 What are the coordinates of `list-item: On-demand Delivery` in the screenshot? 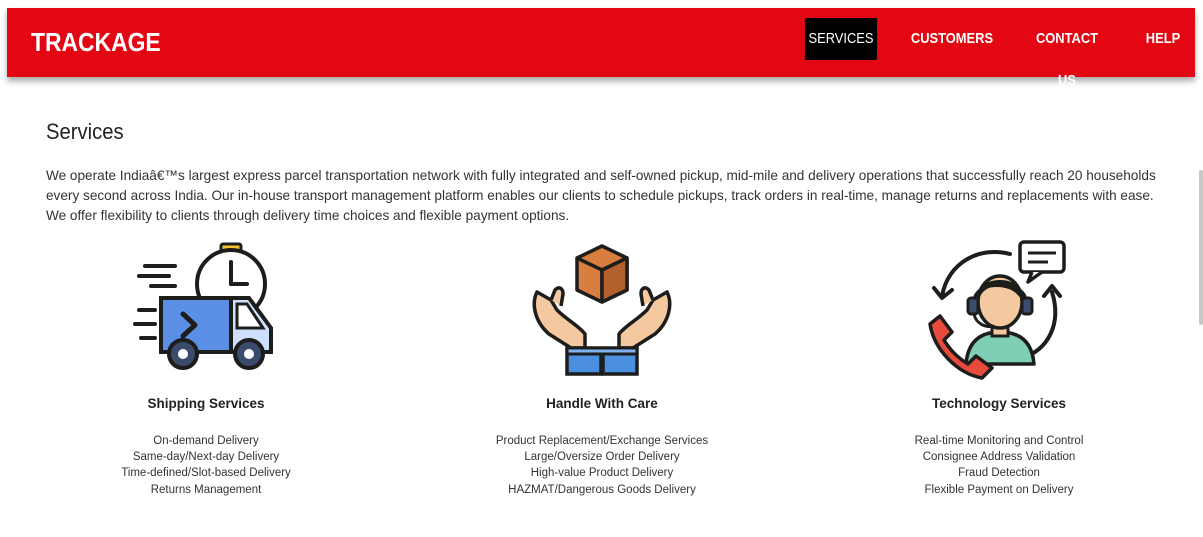 It's located at (206, 441).